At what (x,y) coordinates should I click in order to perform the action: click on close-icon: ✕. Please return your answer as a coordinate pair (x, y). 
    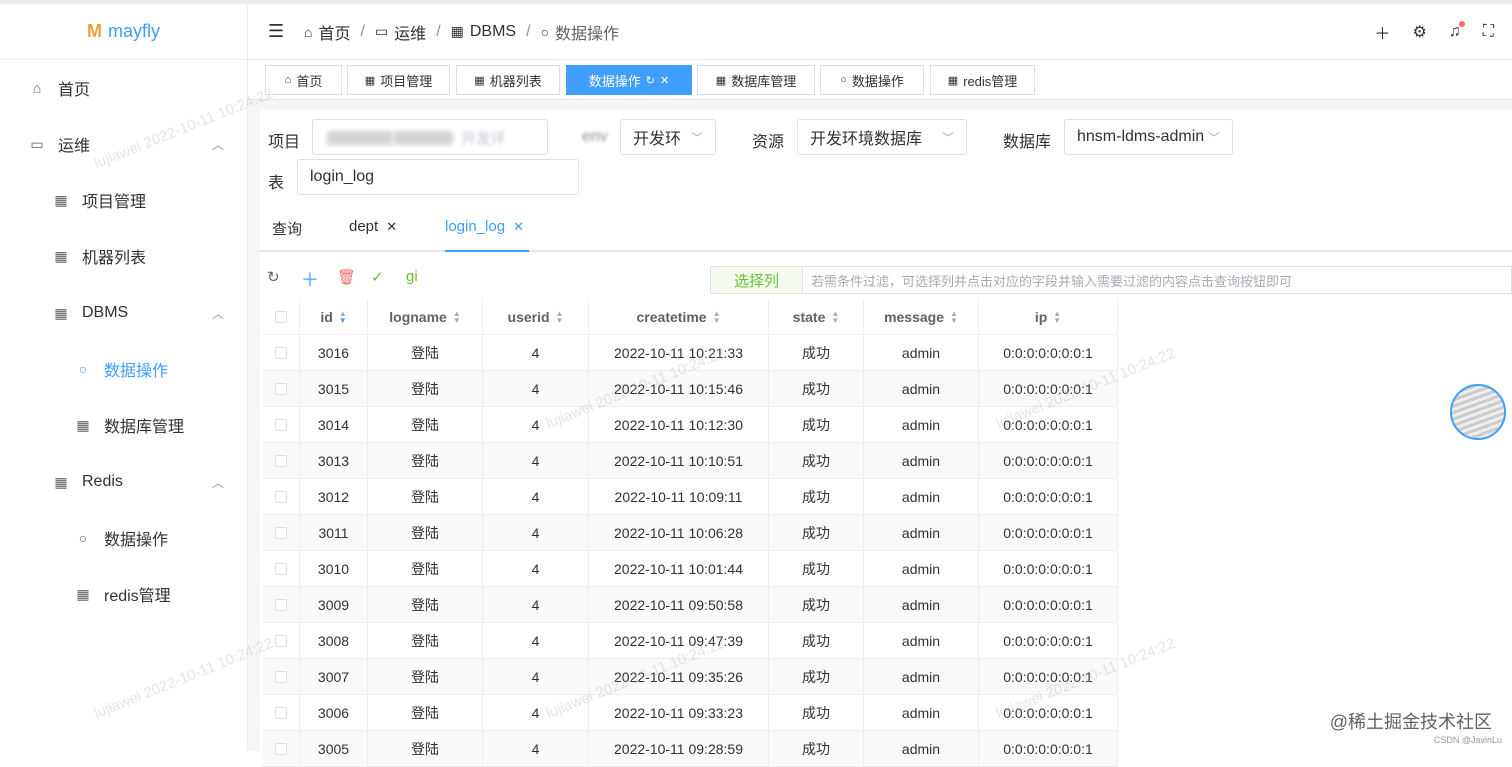
    Looking at the image, I should click on (391, 227).